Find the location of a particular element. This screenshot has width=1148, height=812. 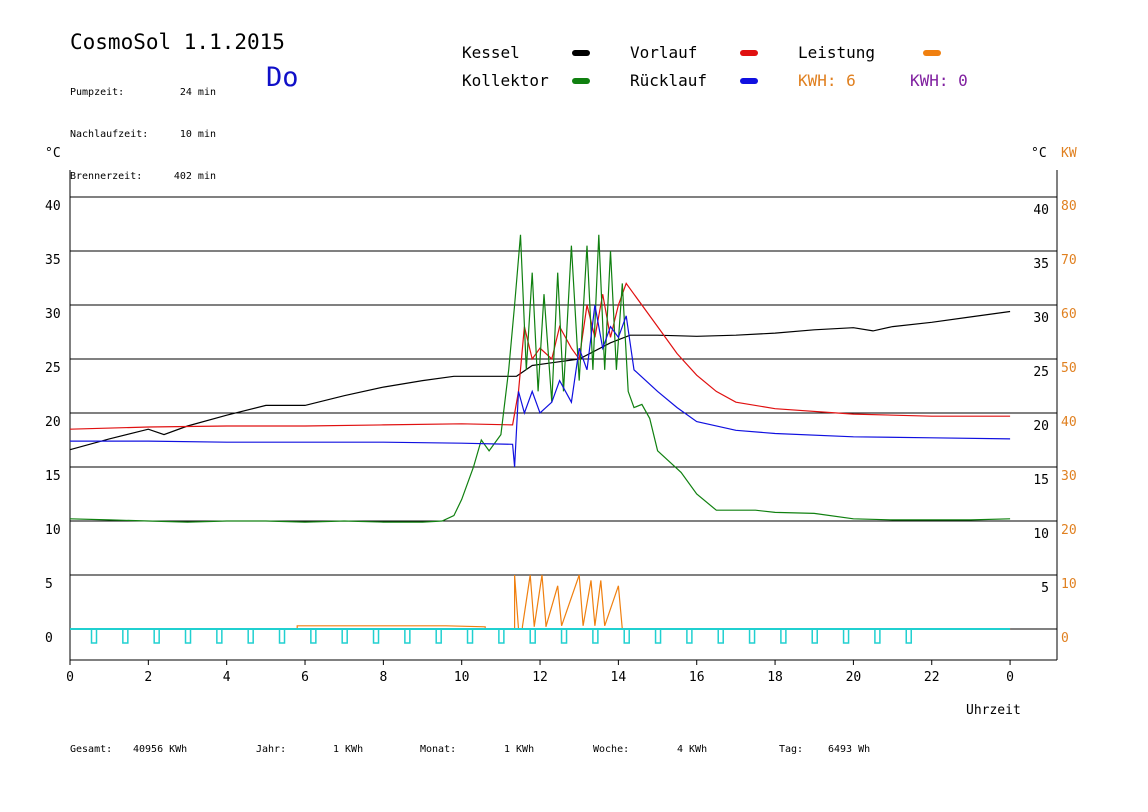

tag-value: 6493 Wh is located at coordinates (849, 749).